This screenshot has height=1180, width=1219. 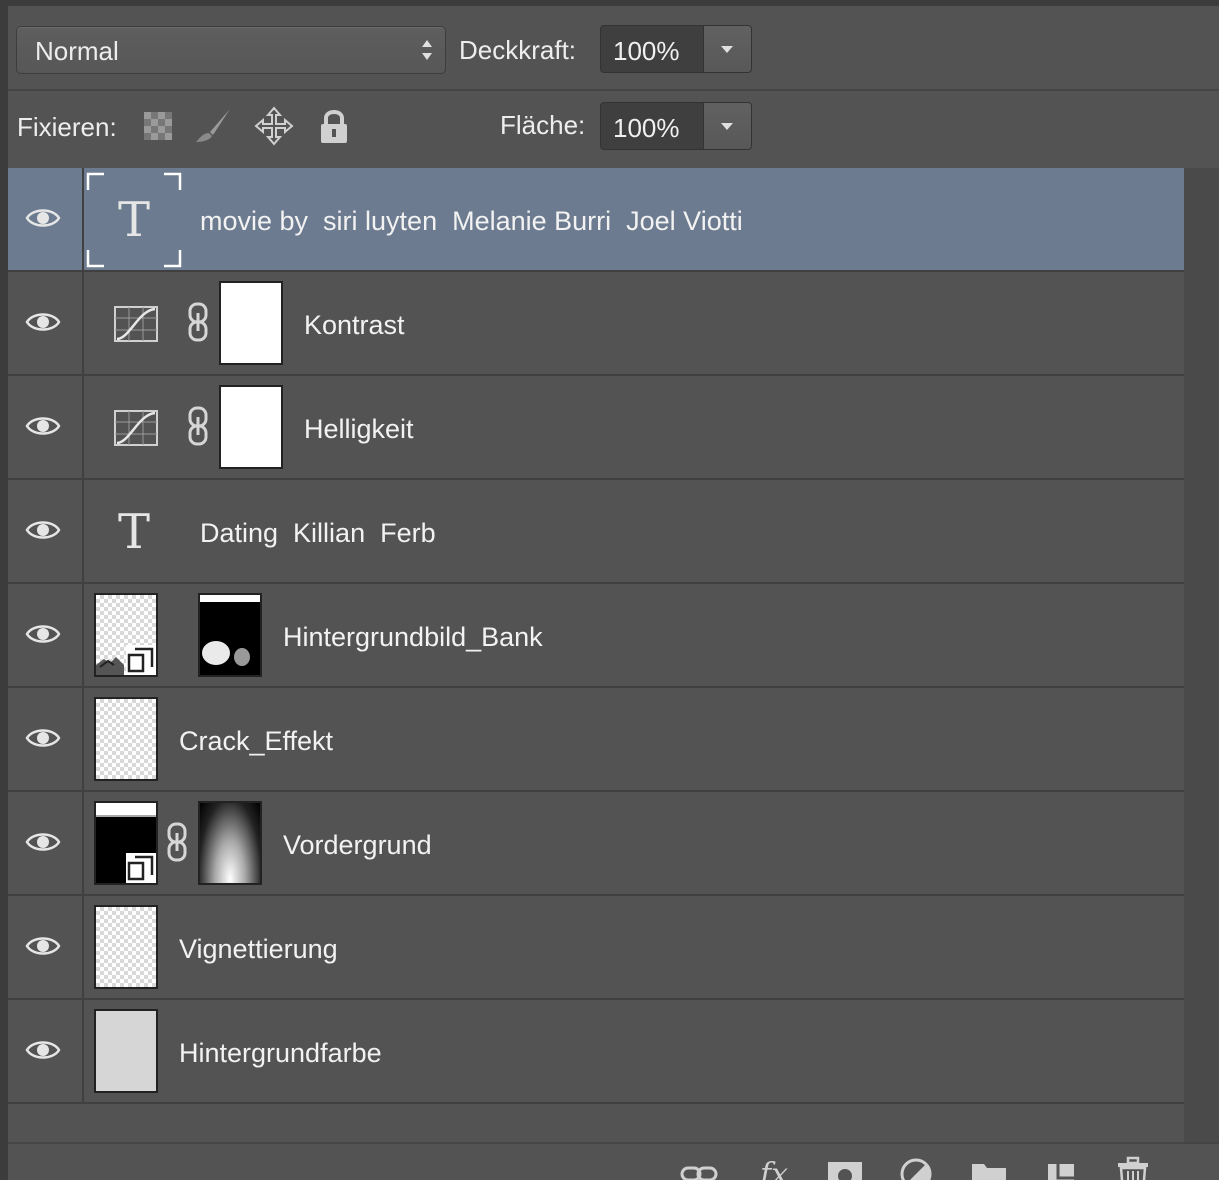 I want to click on layer-row: Vignettierung, so click(x=596, y=948).